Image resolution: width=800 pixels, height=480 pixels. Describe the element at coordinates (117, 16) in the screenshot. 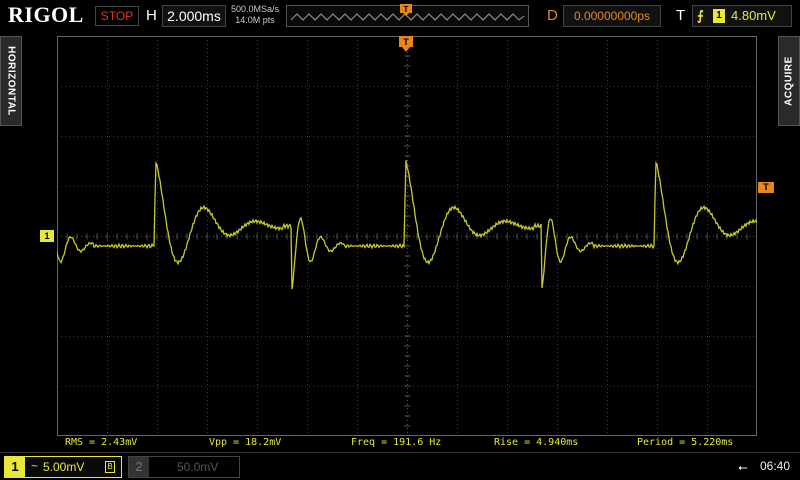

I see `run-stop-status: STOP` at that location.